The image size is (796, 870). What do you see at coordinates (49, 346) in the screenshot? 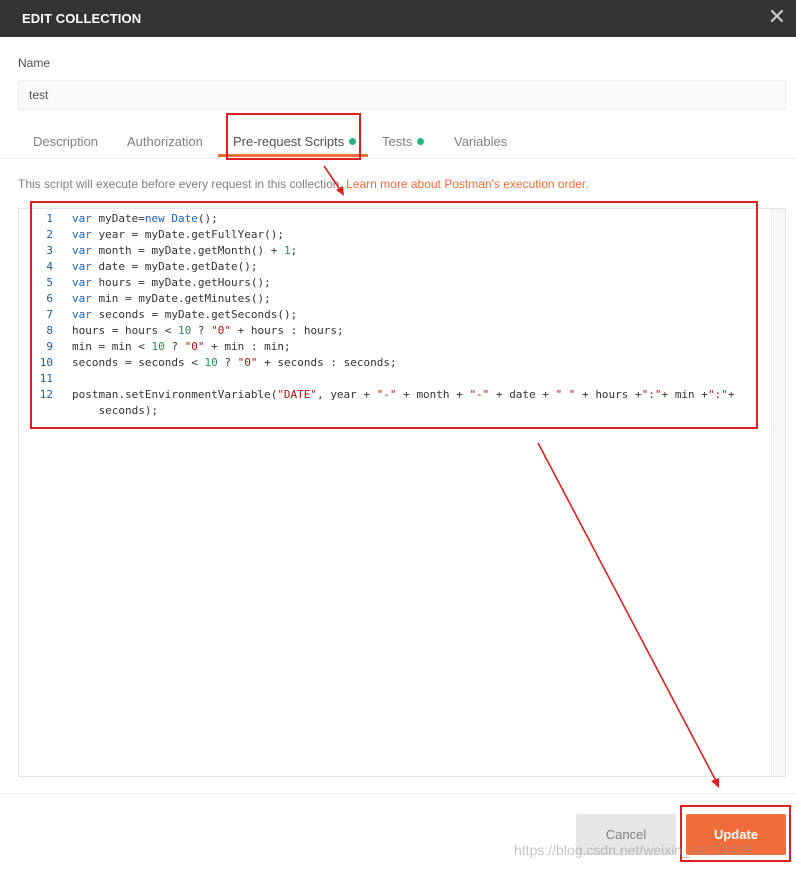
I see `line-number: 9` at bounding box center [49, 346].